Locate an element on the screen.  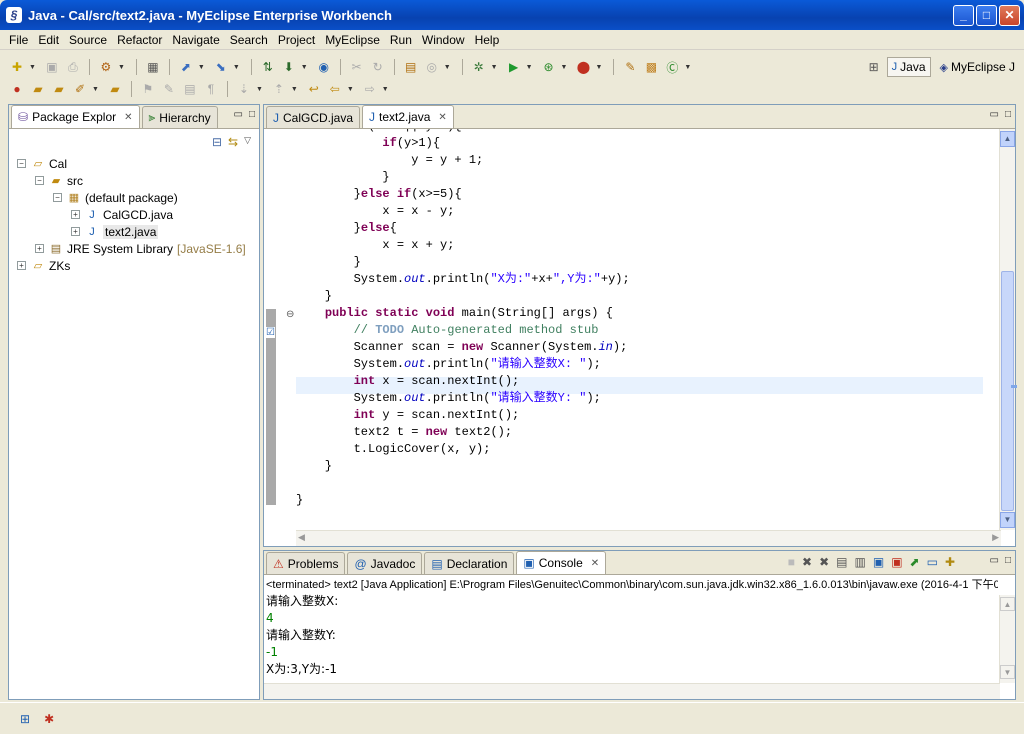
tab-package-explorer: ⛁ Package Explor ✕ is located at coordinates (75, 116).